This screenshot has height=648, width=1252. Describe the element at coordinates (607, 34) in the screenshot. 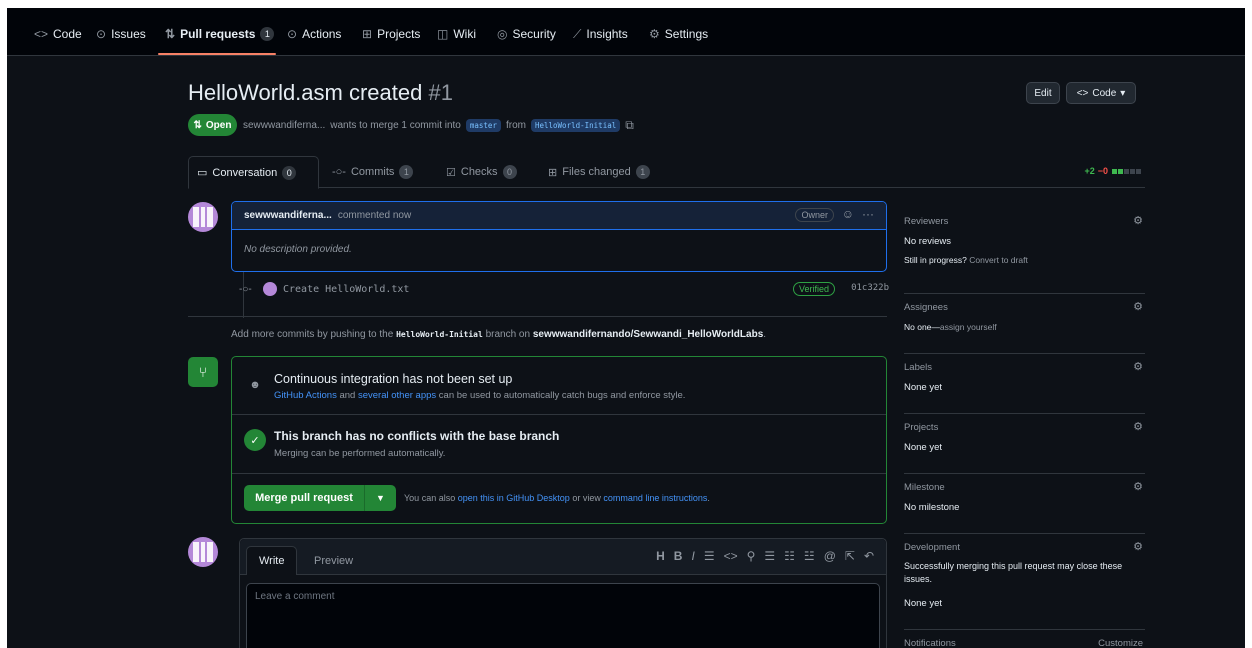

I see `tab-label: Insights` at that location.